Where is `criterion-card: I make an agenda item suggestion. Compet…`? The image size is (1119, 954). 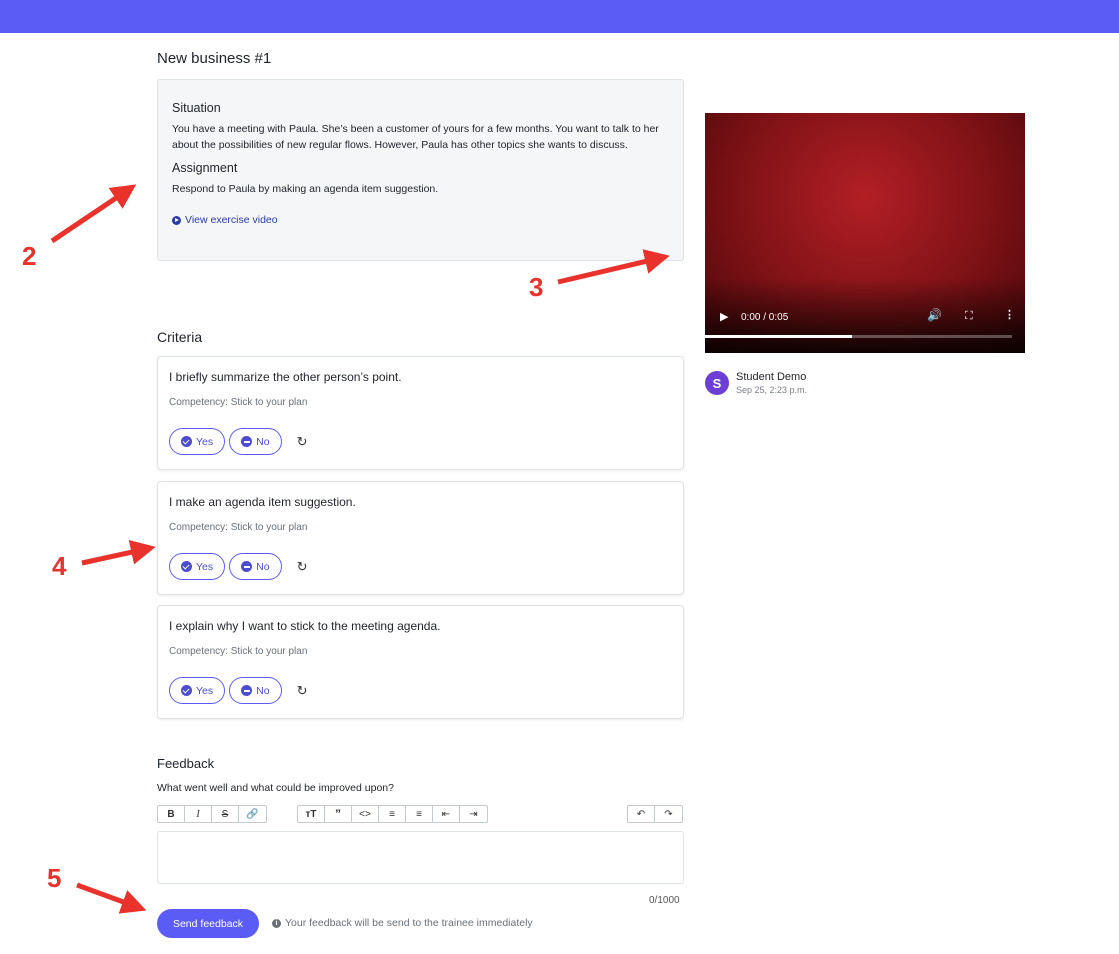 criterion-card: I make an agenda item suggestion. Compet… is located at coordinates (420, 538).